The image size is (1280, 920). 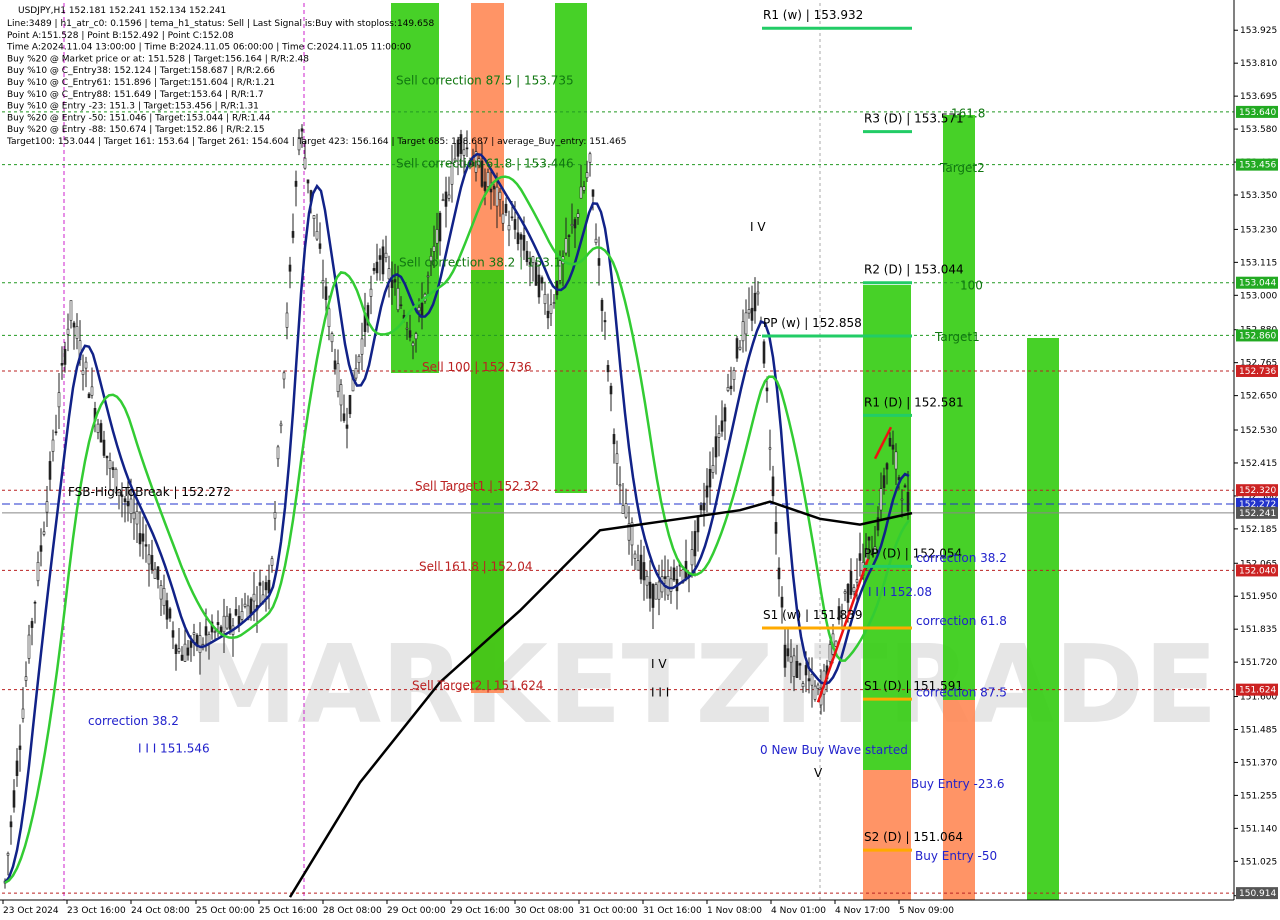 What do you see at coordinates (812, 323) in the screenshot?
I see `pivot-label: PP (w) | 152.858` at bounding box center [812, 323].